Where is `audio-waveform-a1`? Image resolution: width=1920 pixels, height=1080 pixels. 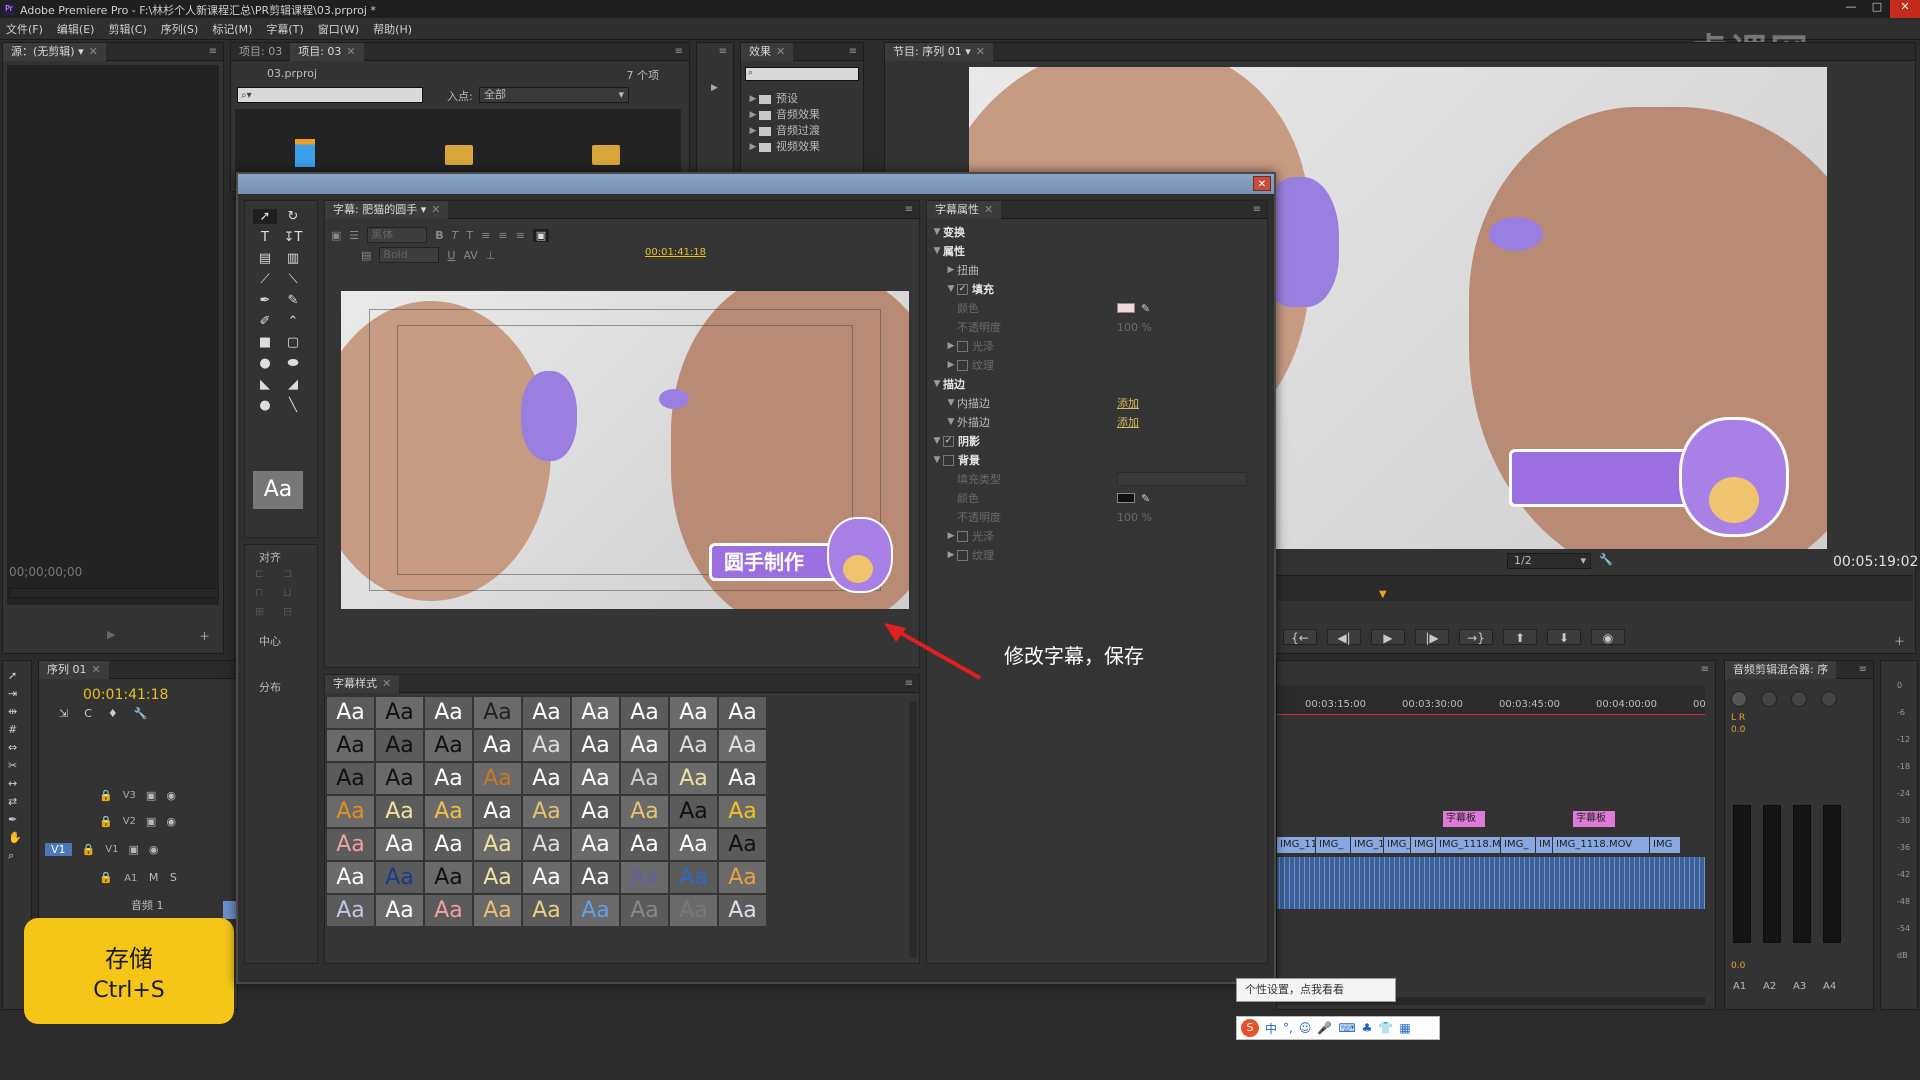 audio-waveform-a1 is located at coordinates (1491, 883).